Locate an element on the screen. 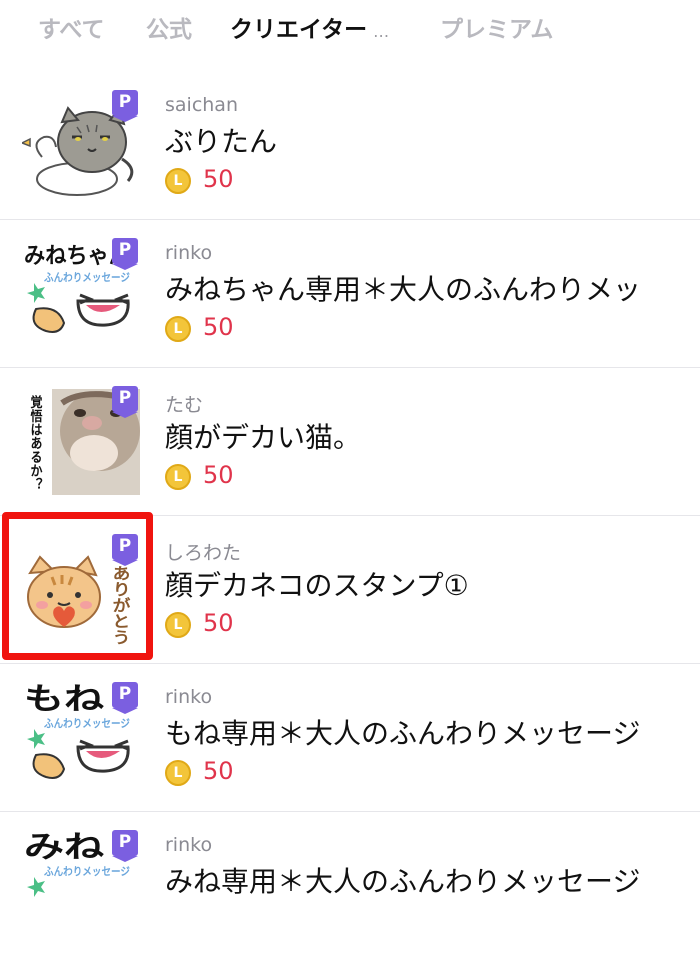 The image size is (700, 959). thumb-text-main: もね is located at coordinates (64, 699).